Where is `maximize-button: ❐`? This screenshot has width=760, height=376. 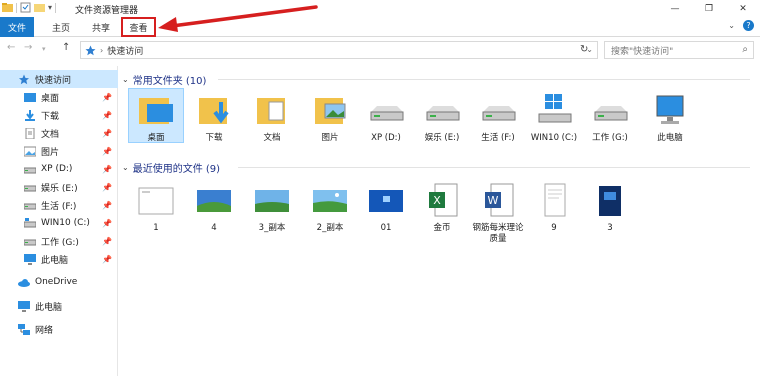 maximize-button: ❐ is located at coordinates (709, 8).